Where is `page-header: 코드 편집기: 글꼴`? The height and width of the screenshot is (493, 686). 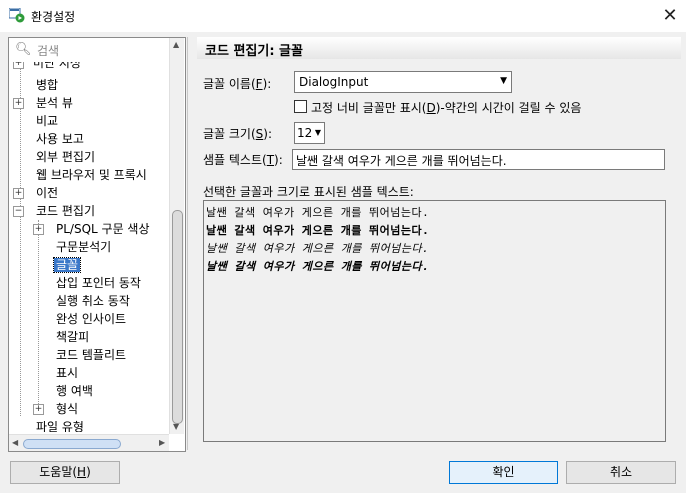 page-header: 코드 편집기: 글꼴 is located at coordinates (439, 48).